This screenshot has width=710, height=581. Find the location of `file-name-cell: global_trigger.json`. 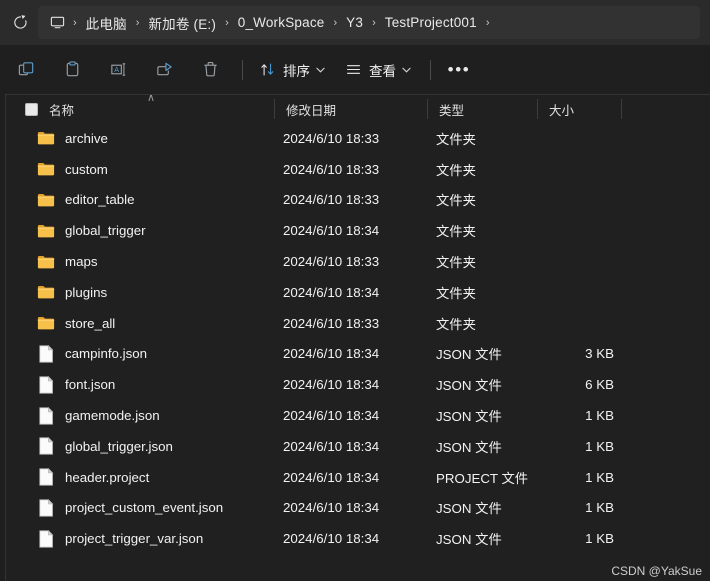

file-name-cell: global_trigger.json is located at coordinates (104, 446).